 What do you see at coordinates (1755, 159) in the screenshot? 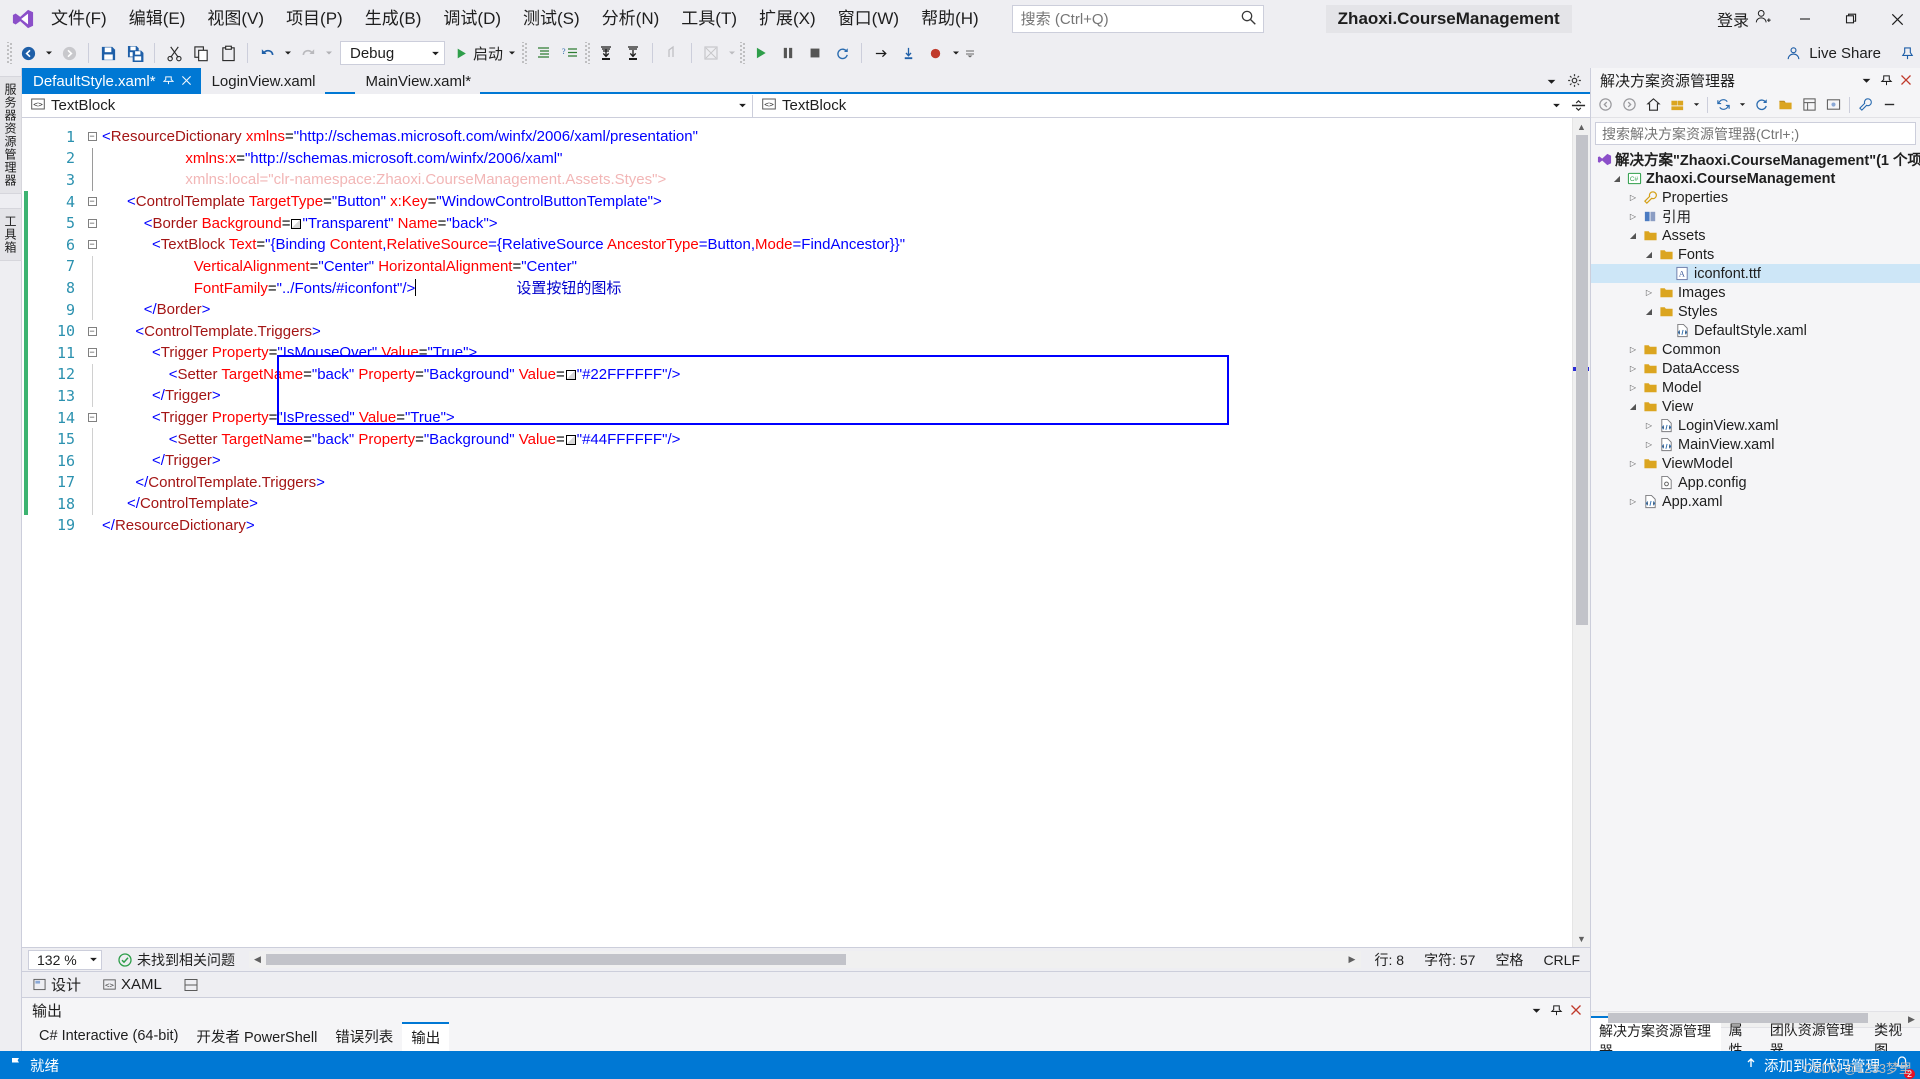
I see `tree-item-solution: 解决方案"Zhaoxi.CourseManagement"(1 个项目/共` at bounding box center [1755, 159].